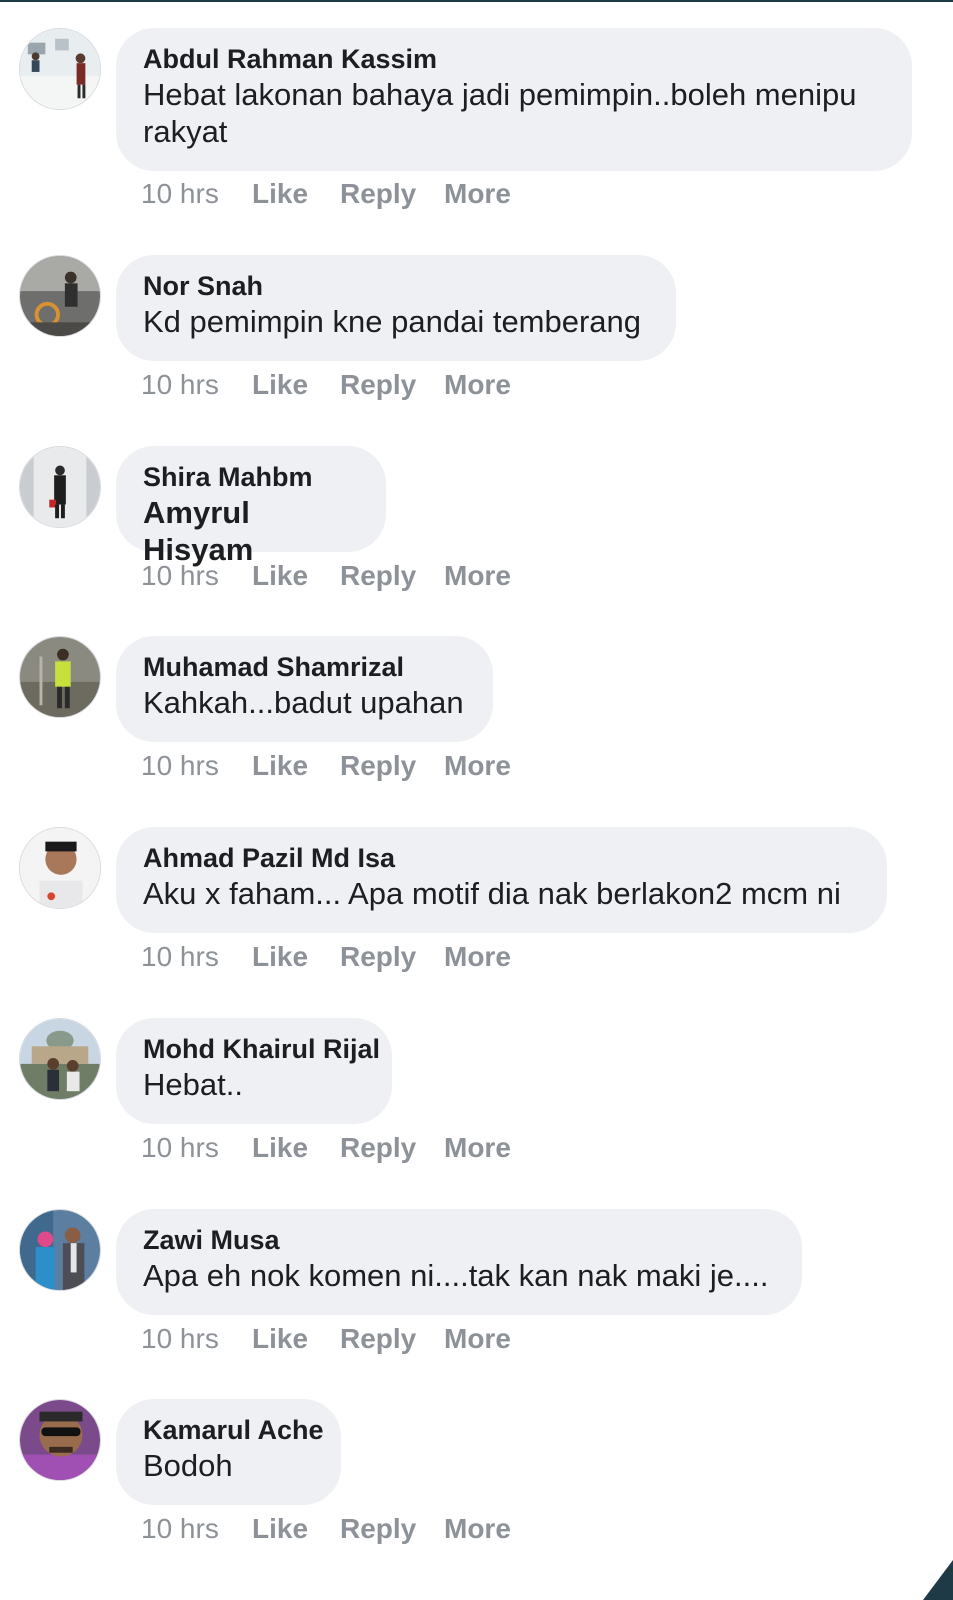 The width and height of the screenshot is (953, 1600). Describe the element at coordinates (396, 286) in the screenshot. I see `comment-author: Nor Snah` at that location.